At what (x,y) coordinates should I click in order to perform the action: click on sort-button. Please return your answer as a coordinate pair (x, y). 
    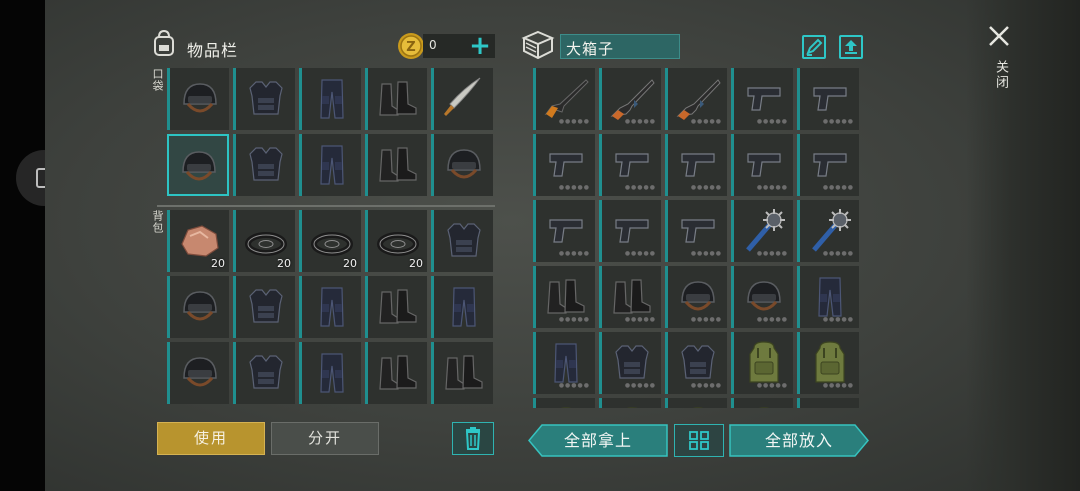
    Looking at the image, I should click on (699, 440).